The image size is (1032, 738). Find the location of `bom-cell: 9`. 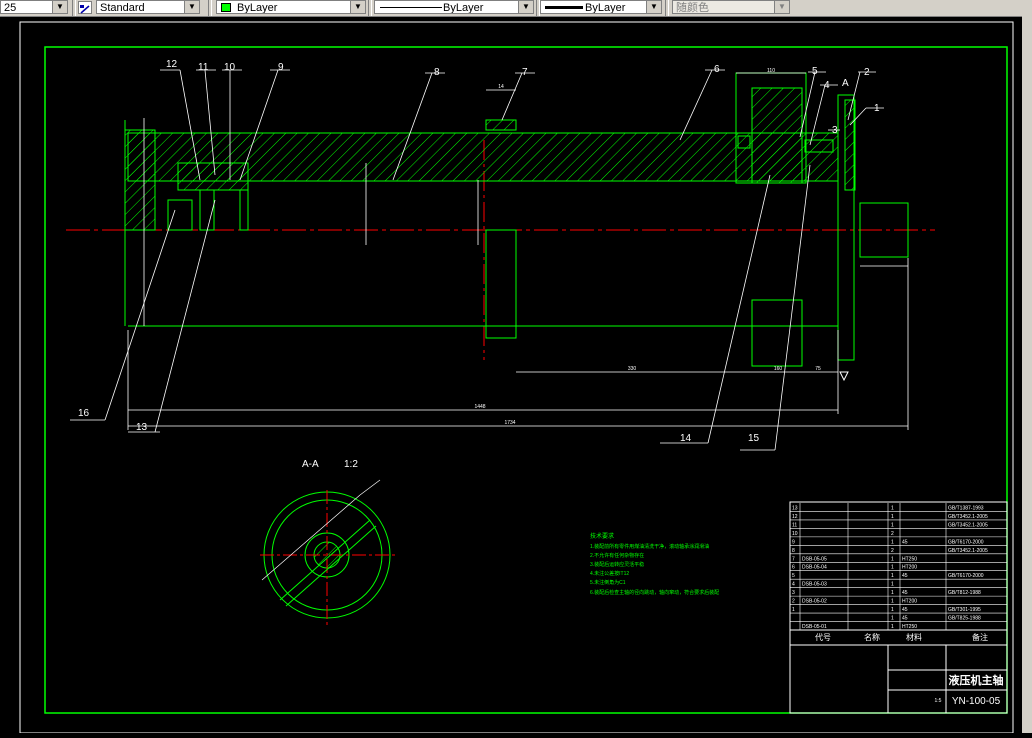

bom-cell: 9 is located at coordinates (793, 542).